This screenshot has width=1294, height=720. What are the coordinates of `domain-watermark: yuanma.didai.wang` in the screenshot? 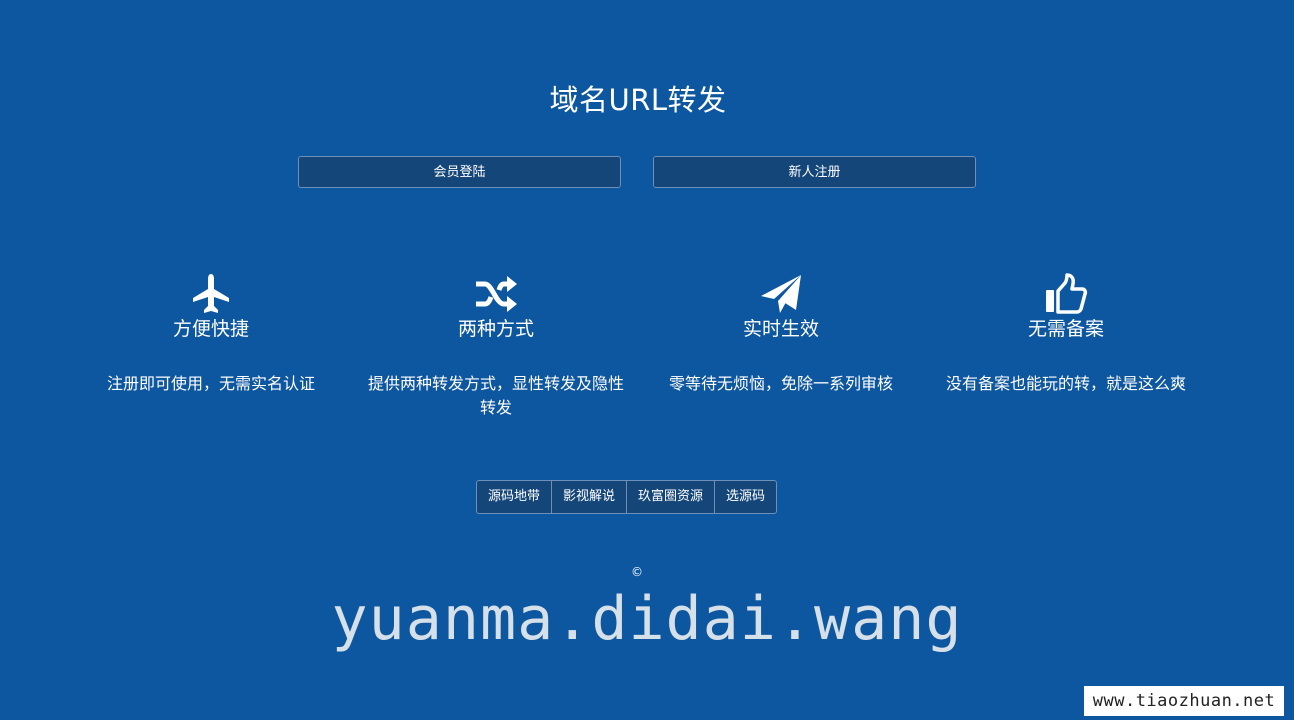 It's located at (647, 619).